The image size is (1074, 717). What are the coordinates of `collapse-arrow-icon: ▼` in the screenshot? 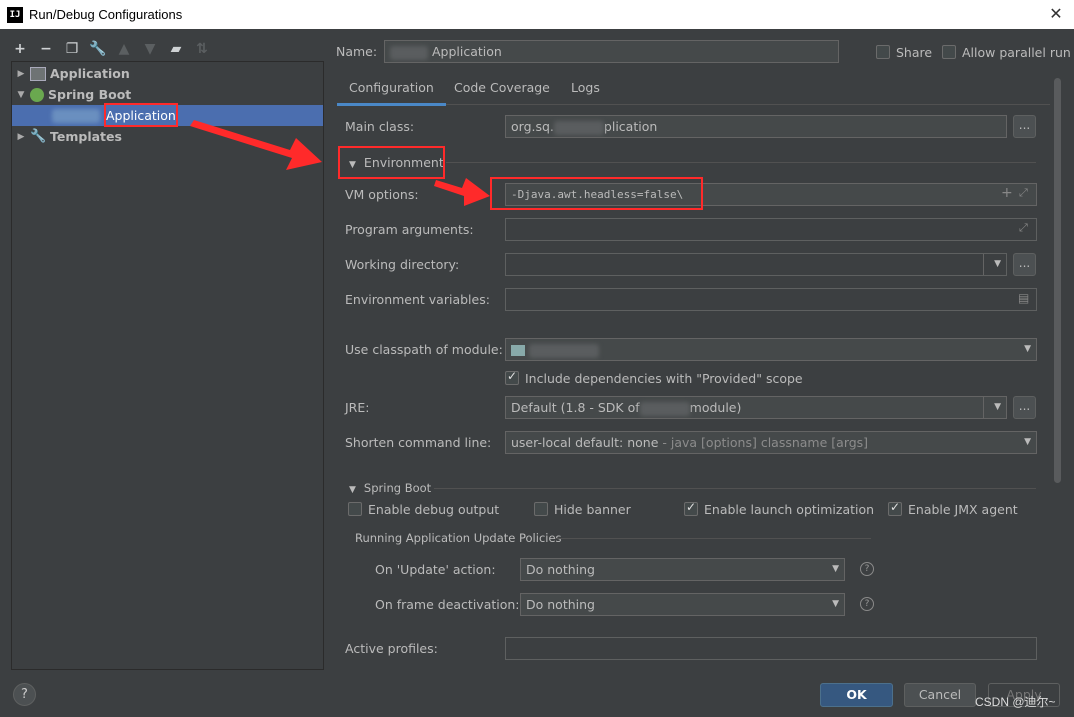 It's located at (21, 95).